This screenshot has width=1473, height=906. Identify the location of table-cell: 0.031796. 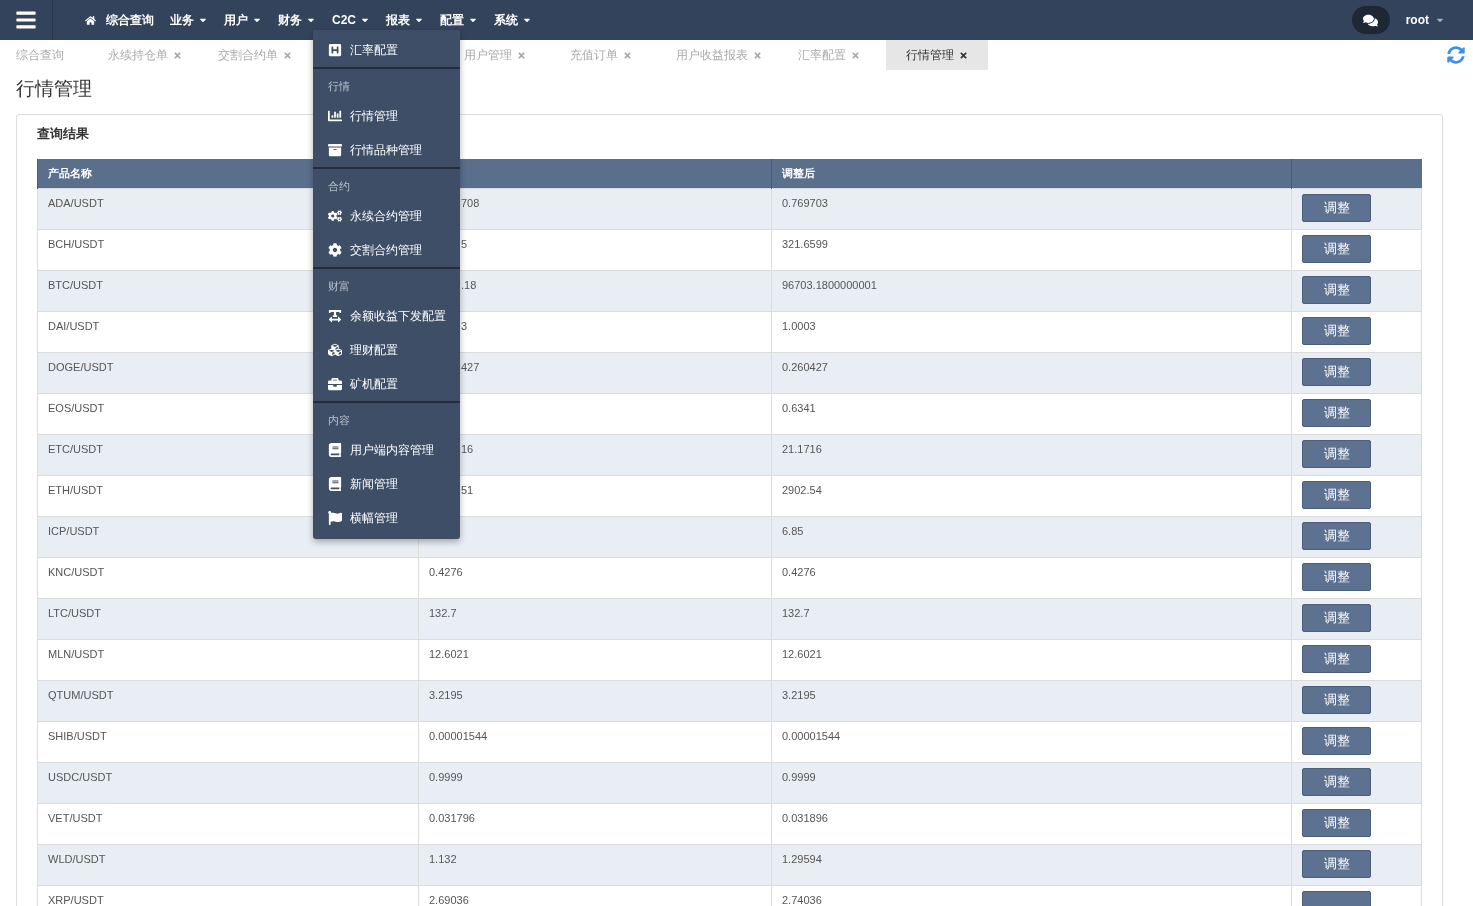
(595, 824).